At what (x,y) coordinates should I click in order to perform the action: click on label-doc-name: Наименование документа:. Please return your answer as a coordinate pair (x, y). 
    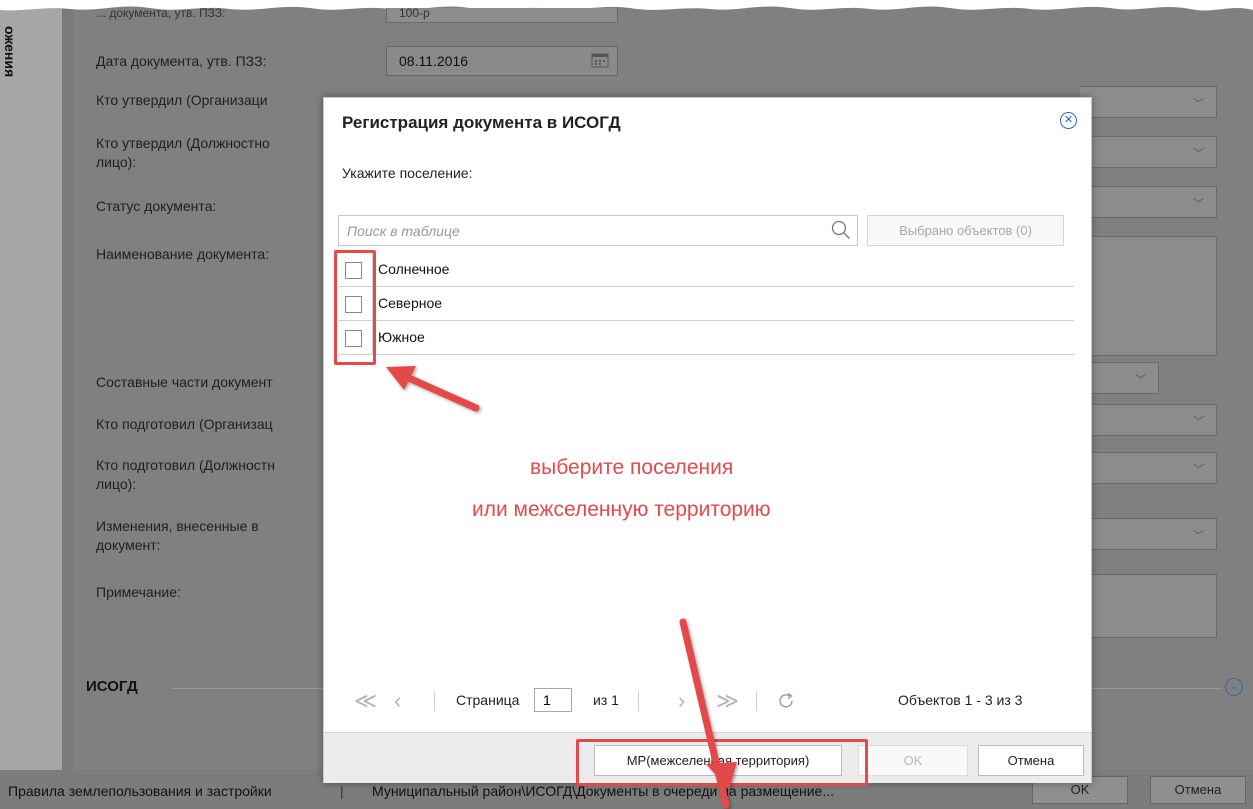
    Looking at the image, I should click on (183, 254).